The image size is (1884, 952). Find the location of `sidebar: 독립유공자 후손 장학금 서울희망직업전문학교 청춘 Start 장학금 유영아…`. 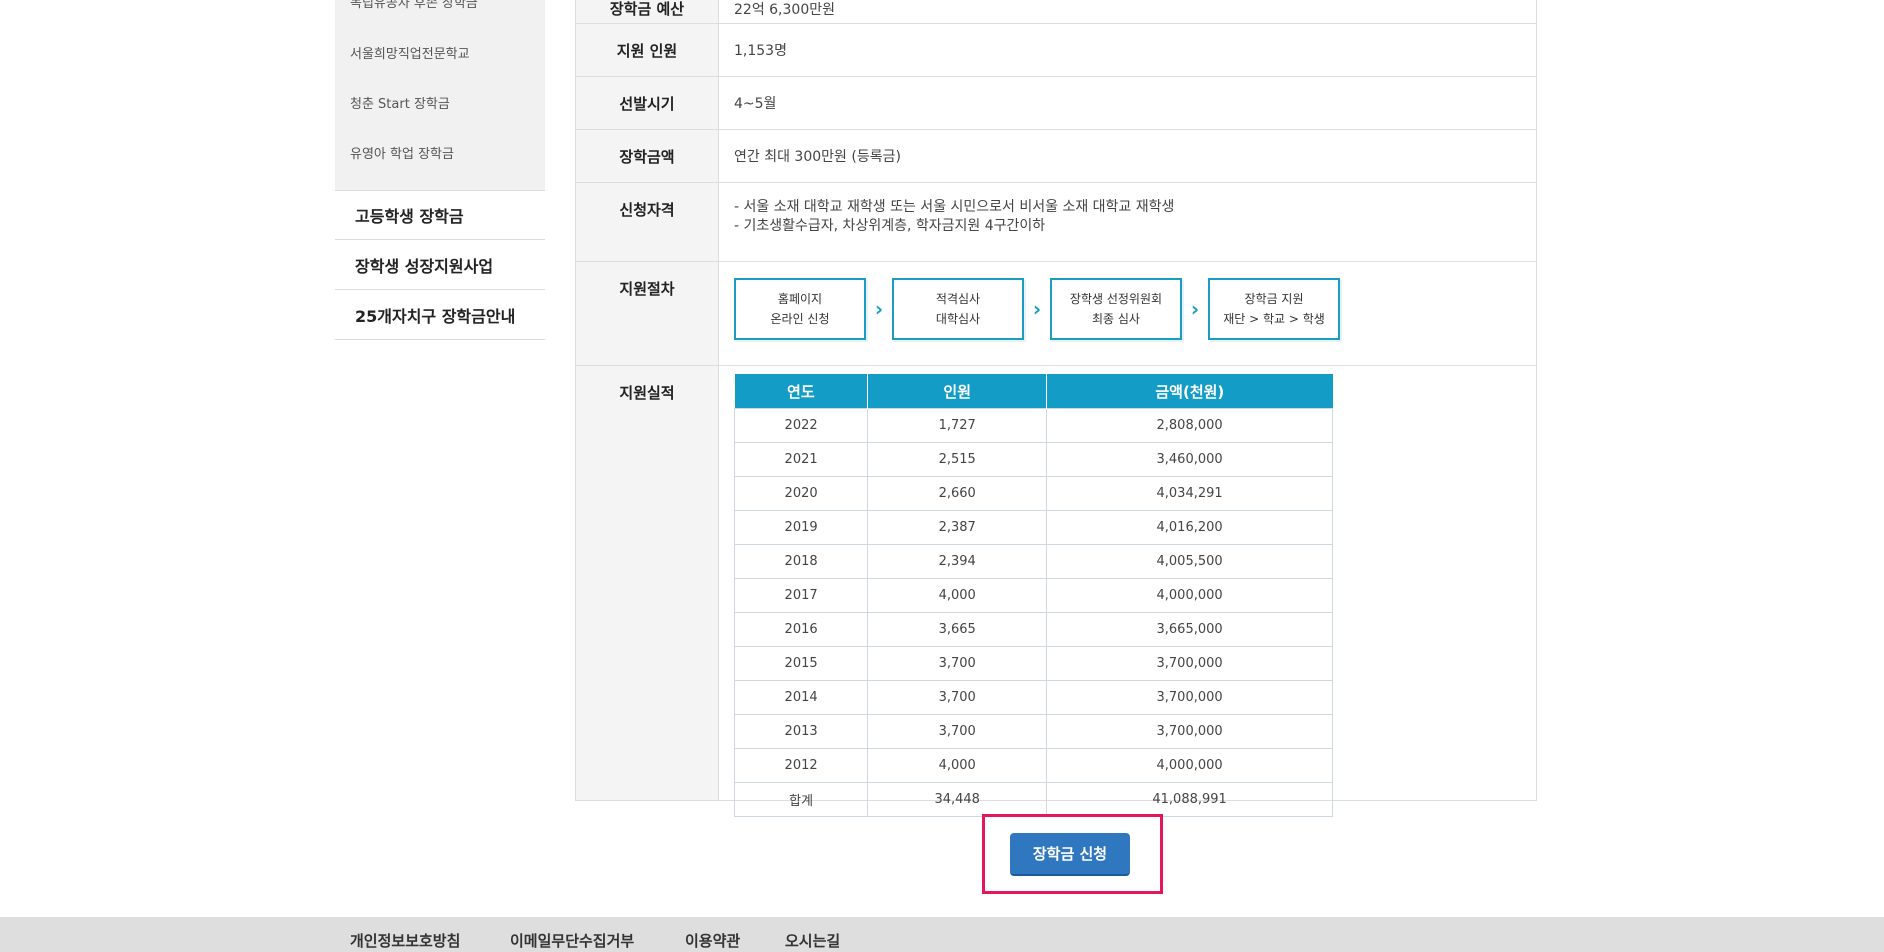

sidebar: 독립유공자 후손 장학금 서울희망직업전문학교 청춘 Start 장학금 유영아… is located at coordinates (440, 170).